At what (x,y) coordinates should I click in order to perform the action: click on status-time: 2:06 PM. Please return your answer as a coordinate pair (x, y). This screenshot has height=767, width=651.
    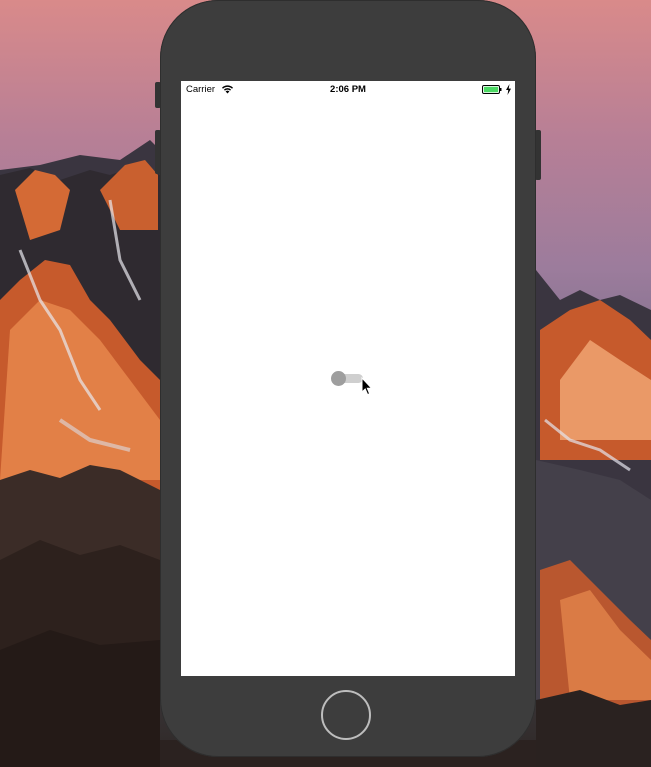
    Looking at the image, I should click on (348, 89).